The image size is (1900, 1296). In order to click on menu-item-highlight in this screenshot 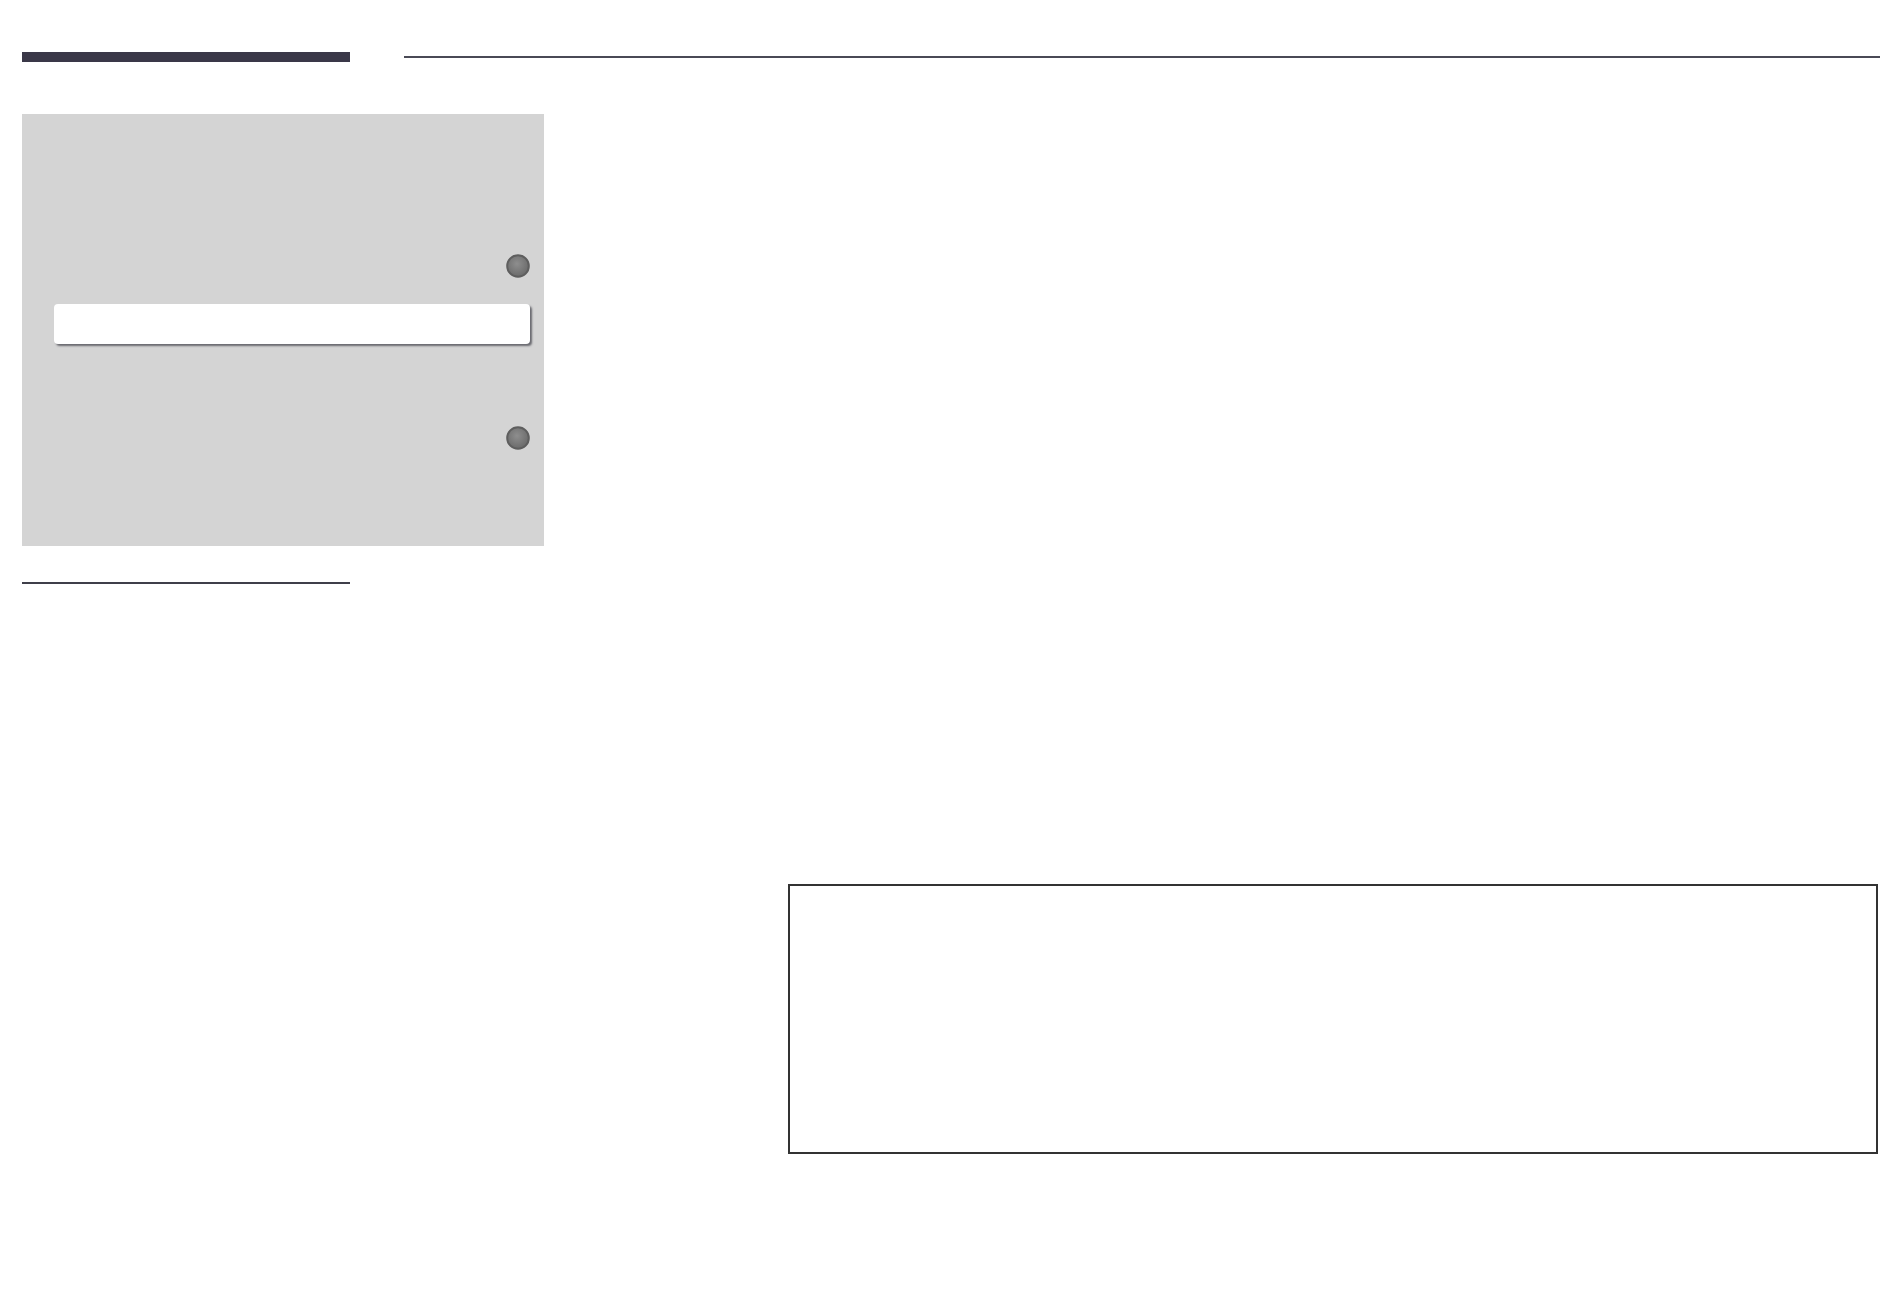, I will do `click(292, 324)`.